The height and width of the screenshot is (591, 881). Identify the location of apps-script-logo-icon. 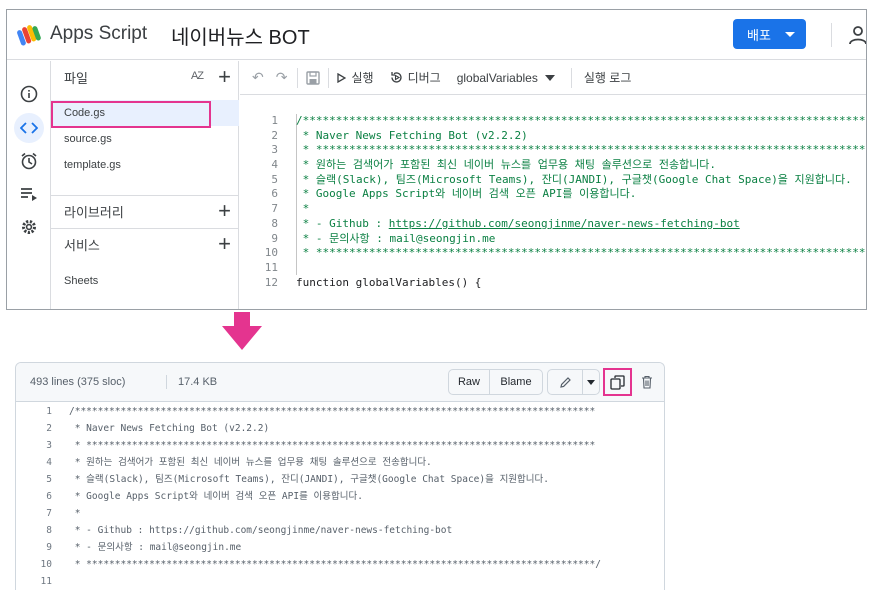
(29, 35).